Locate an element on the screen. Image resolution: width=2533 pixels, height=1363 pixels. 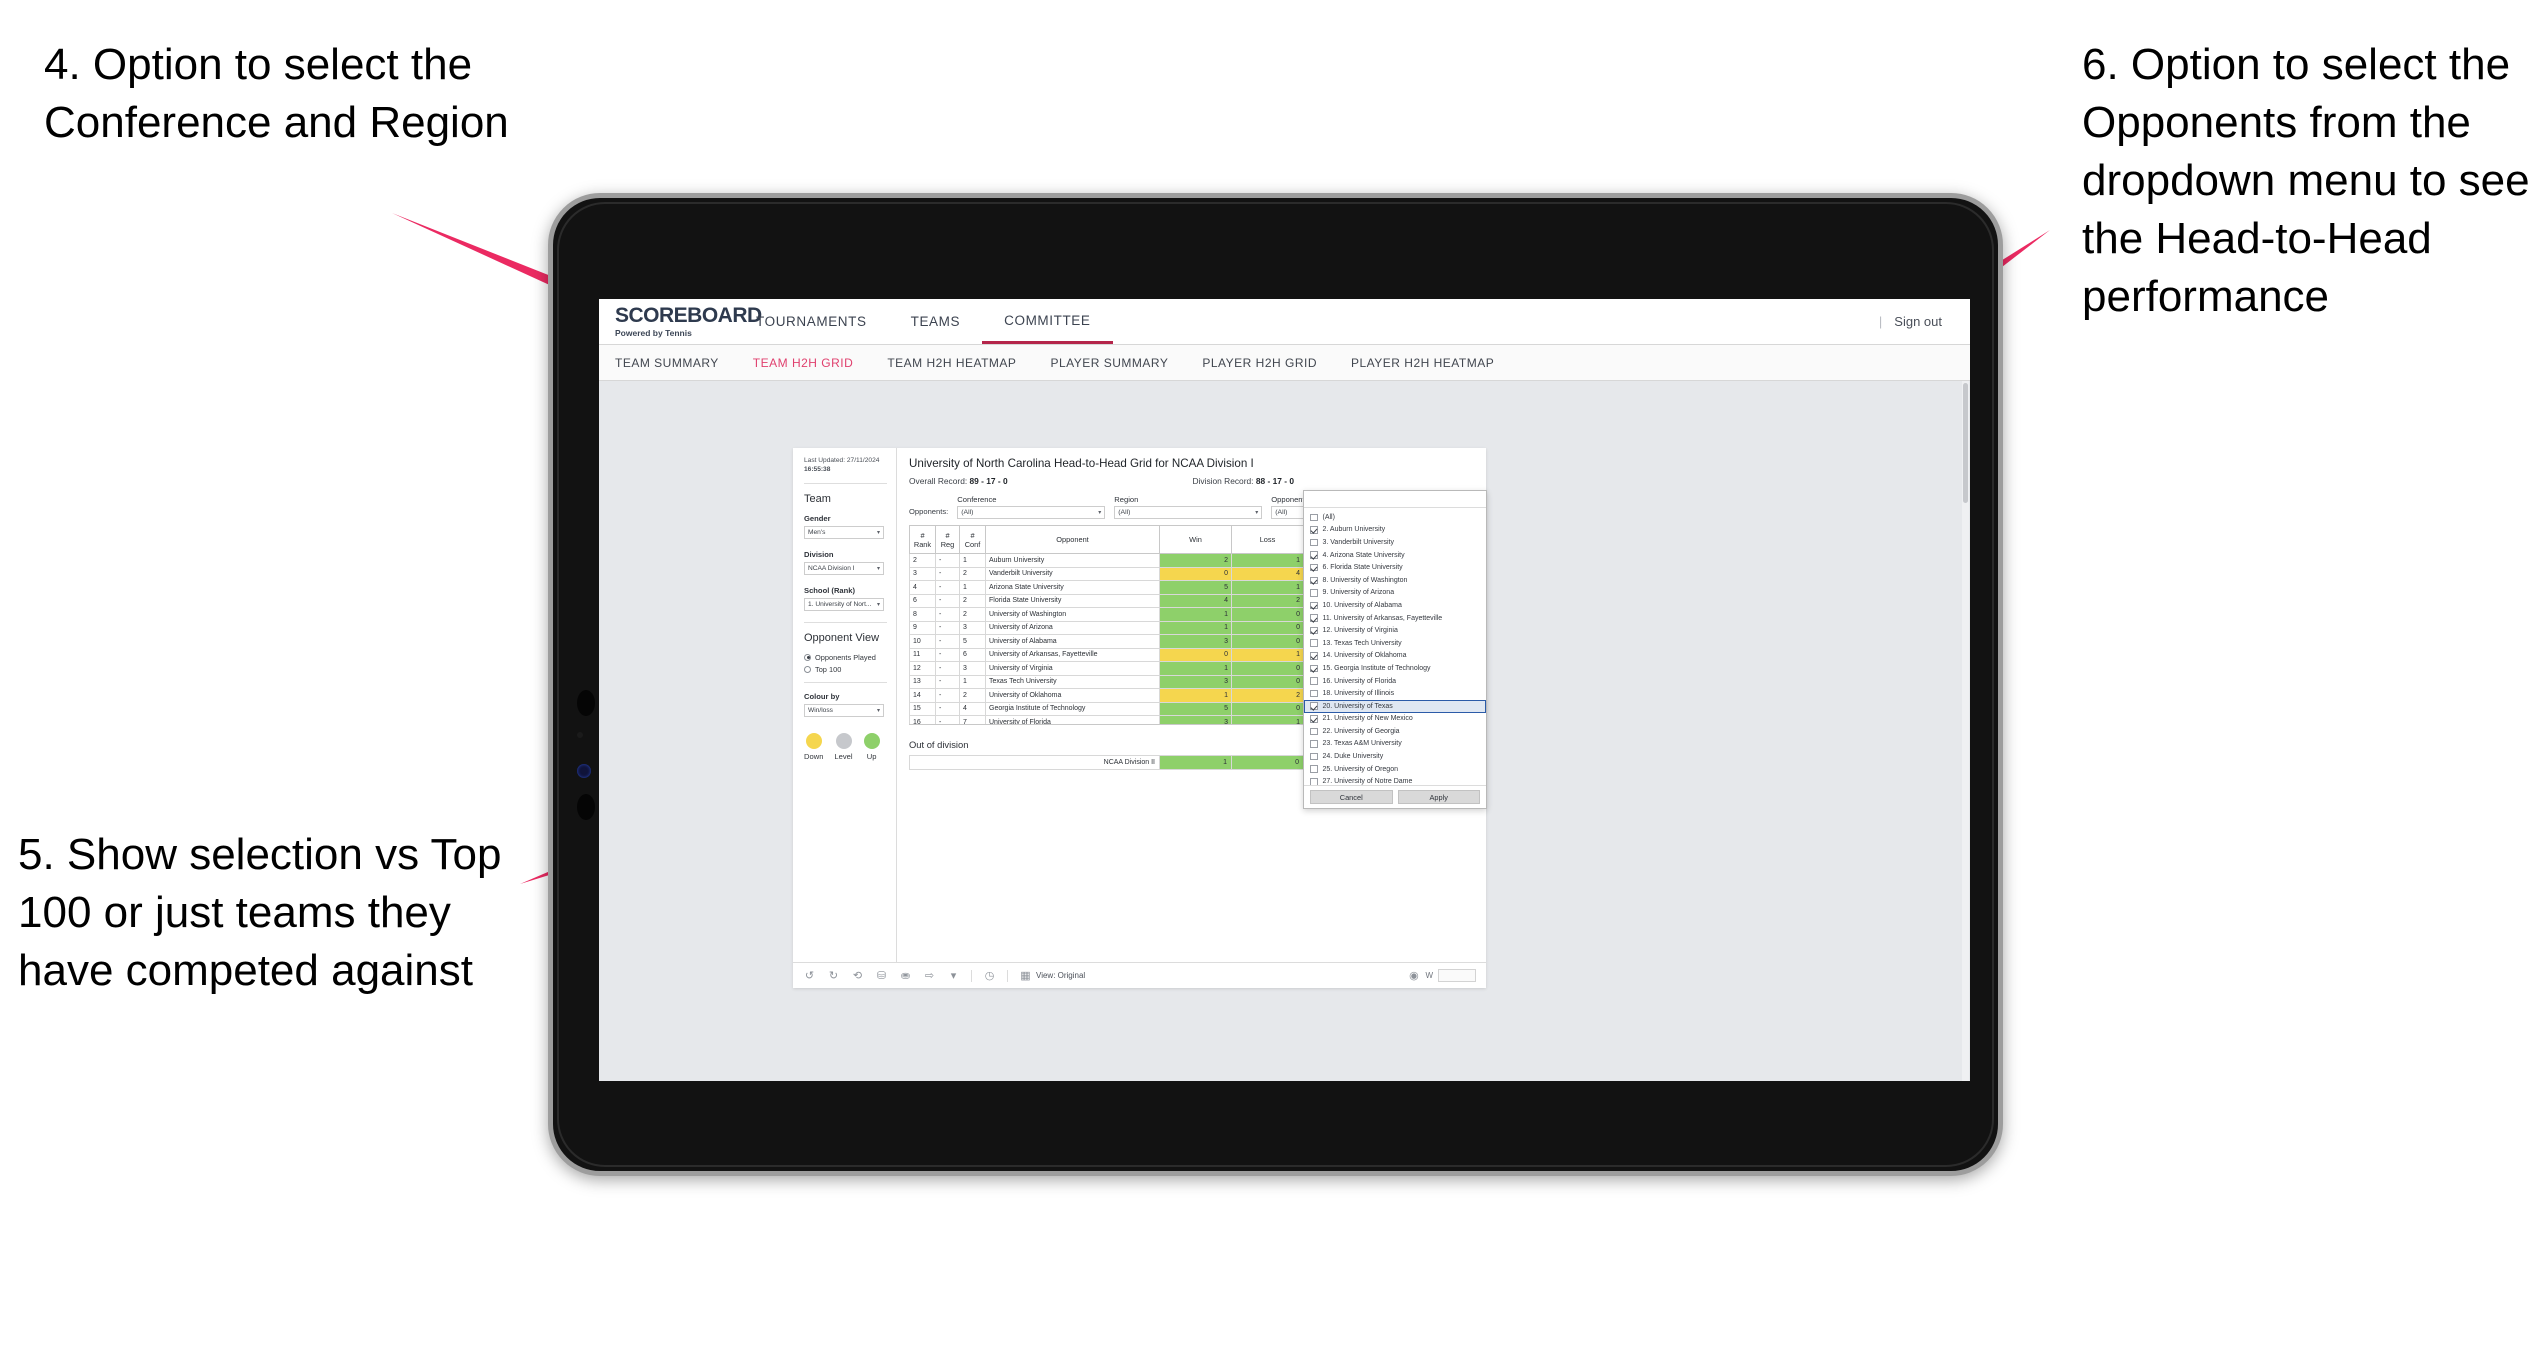
opponent-option-10: 13. Texas Tech University is located at coordinates (1395, 643).